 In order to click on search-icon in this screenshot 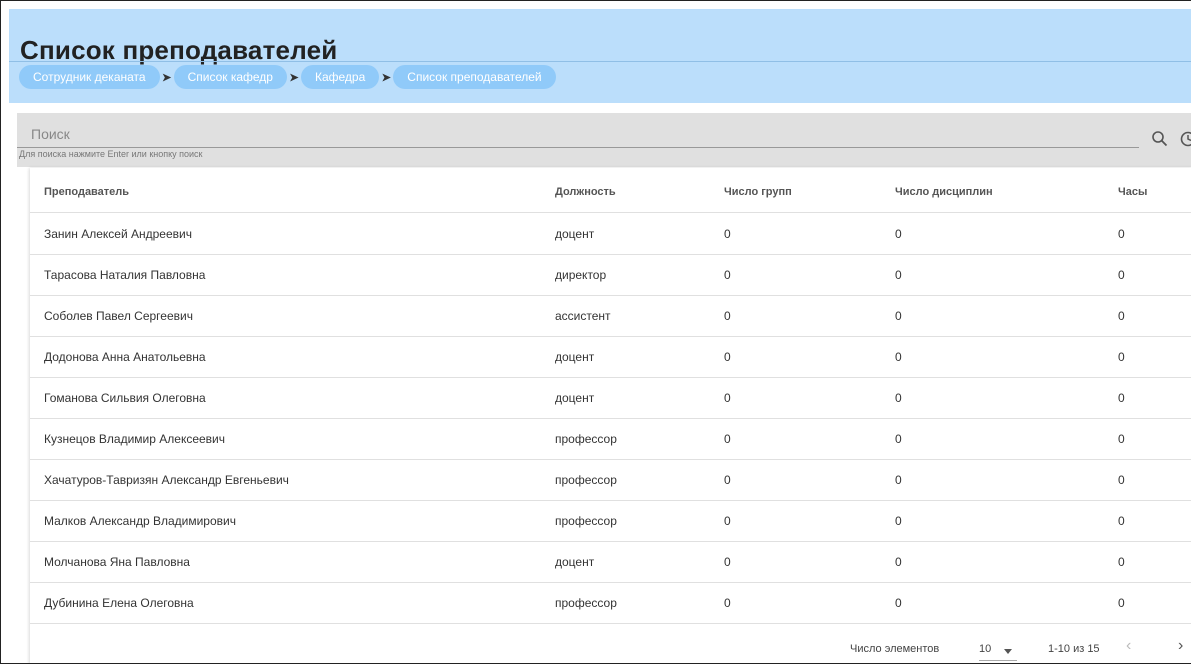, I will do `click(1160, 139)`.